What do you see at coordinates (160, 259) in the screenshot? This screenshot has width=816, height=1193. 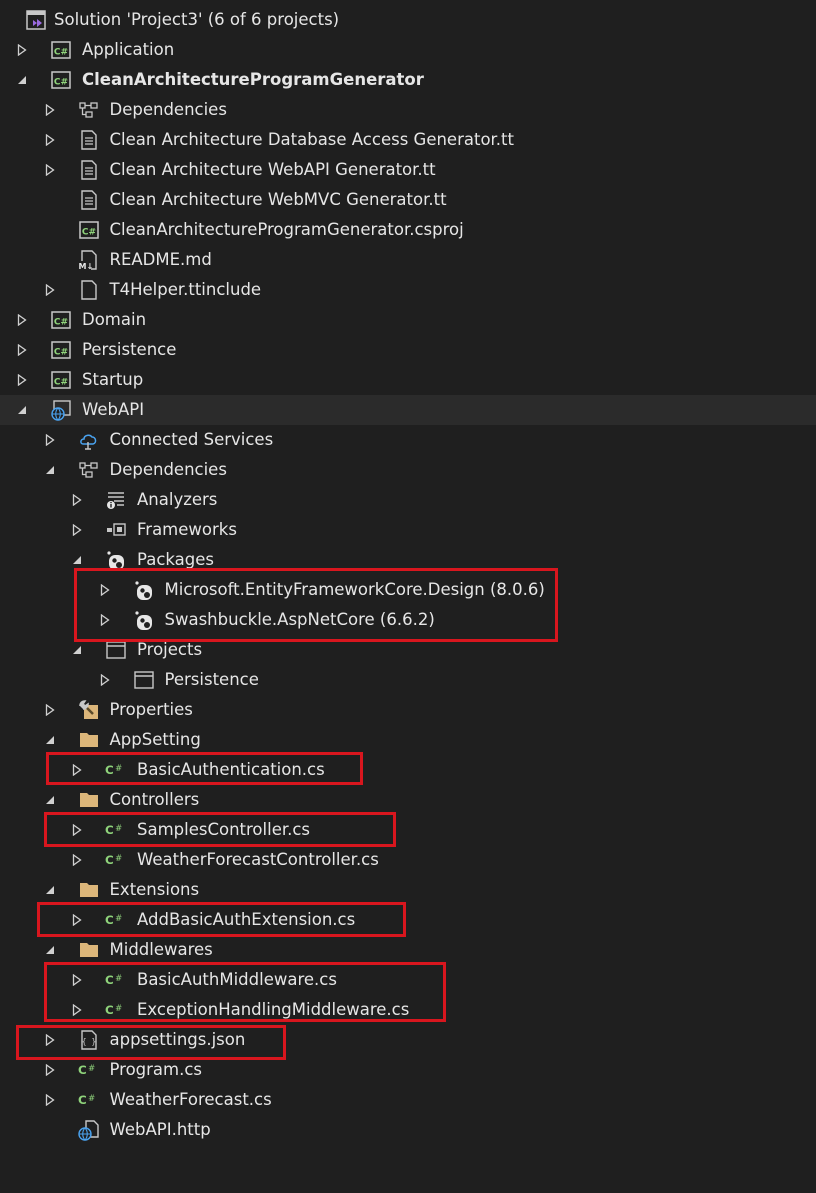 I see `tree-item-label: README.md` at bounding box center [160, 259].